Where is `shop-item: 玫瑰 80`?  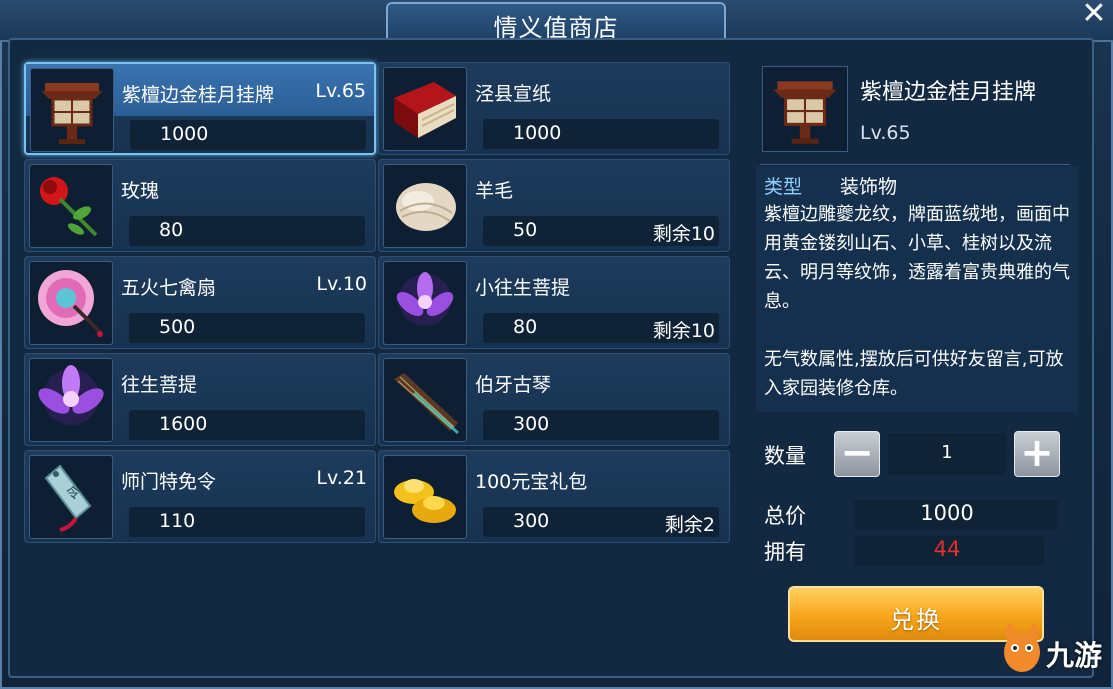
shop-item: 玫瑰 80 is located at coordinates (200, 205).